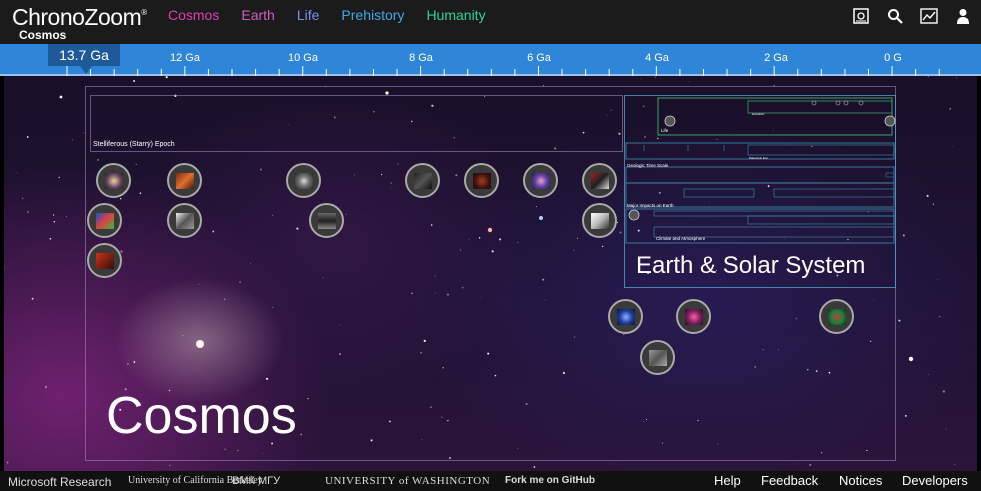 The image size is (981, 491). What do you see at coordinates (42, 35) in the screenshot?
I see `breadcrumb: Cosmos` at bounding box center [42, 35].